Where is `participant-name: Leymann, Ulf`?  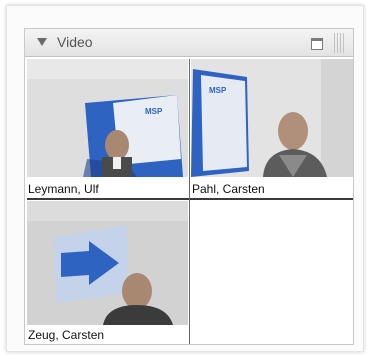
participant-name: Leymann, Ulf is located at coordinates (63, 189).